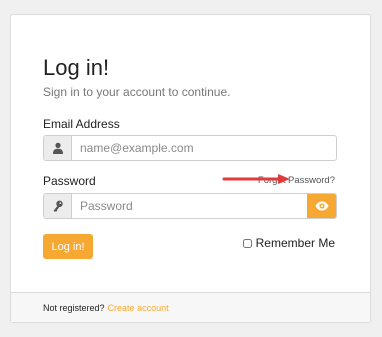 The width and height of the screenshot is (382, 337). Describe the element at coordinates (76, 67) in the screenshot. I see `page-title: Log in!` at that location.